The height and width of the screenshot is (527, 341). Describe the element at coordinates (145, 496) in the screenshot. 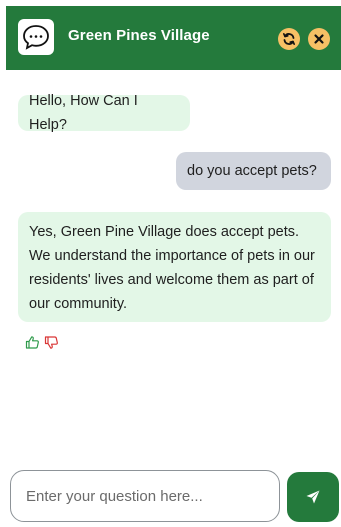

I see `question-input` at that location.